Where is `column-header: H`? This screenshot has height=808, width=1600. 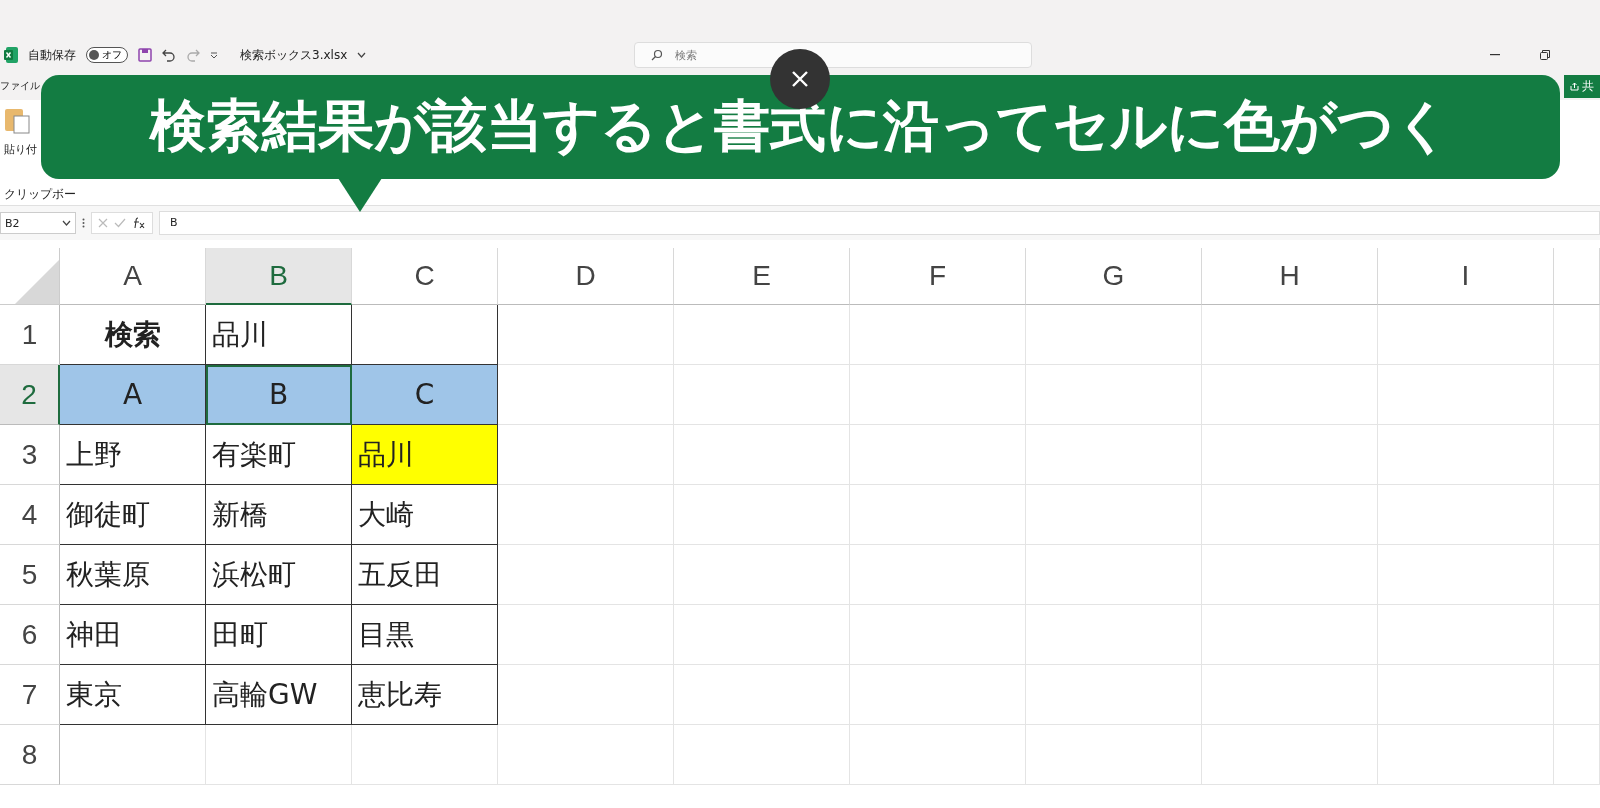
column-header: H is located at coordinates (1290, 276).